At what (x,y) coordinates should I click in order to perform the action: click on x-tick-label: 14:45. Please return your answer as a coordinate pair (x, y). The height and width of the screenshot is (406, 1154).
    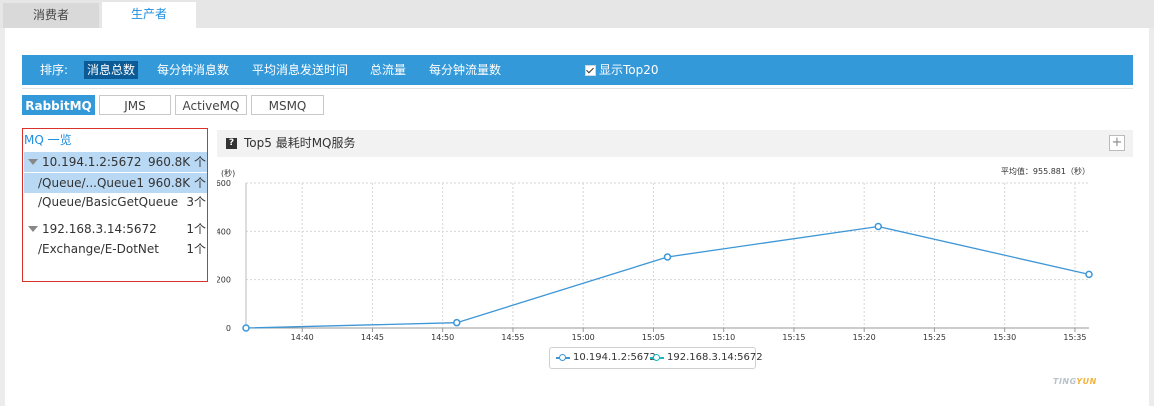
    Looking at the image, I should click on (372, 337).